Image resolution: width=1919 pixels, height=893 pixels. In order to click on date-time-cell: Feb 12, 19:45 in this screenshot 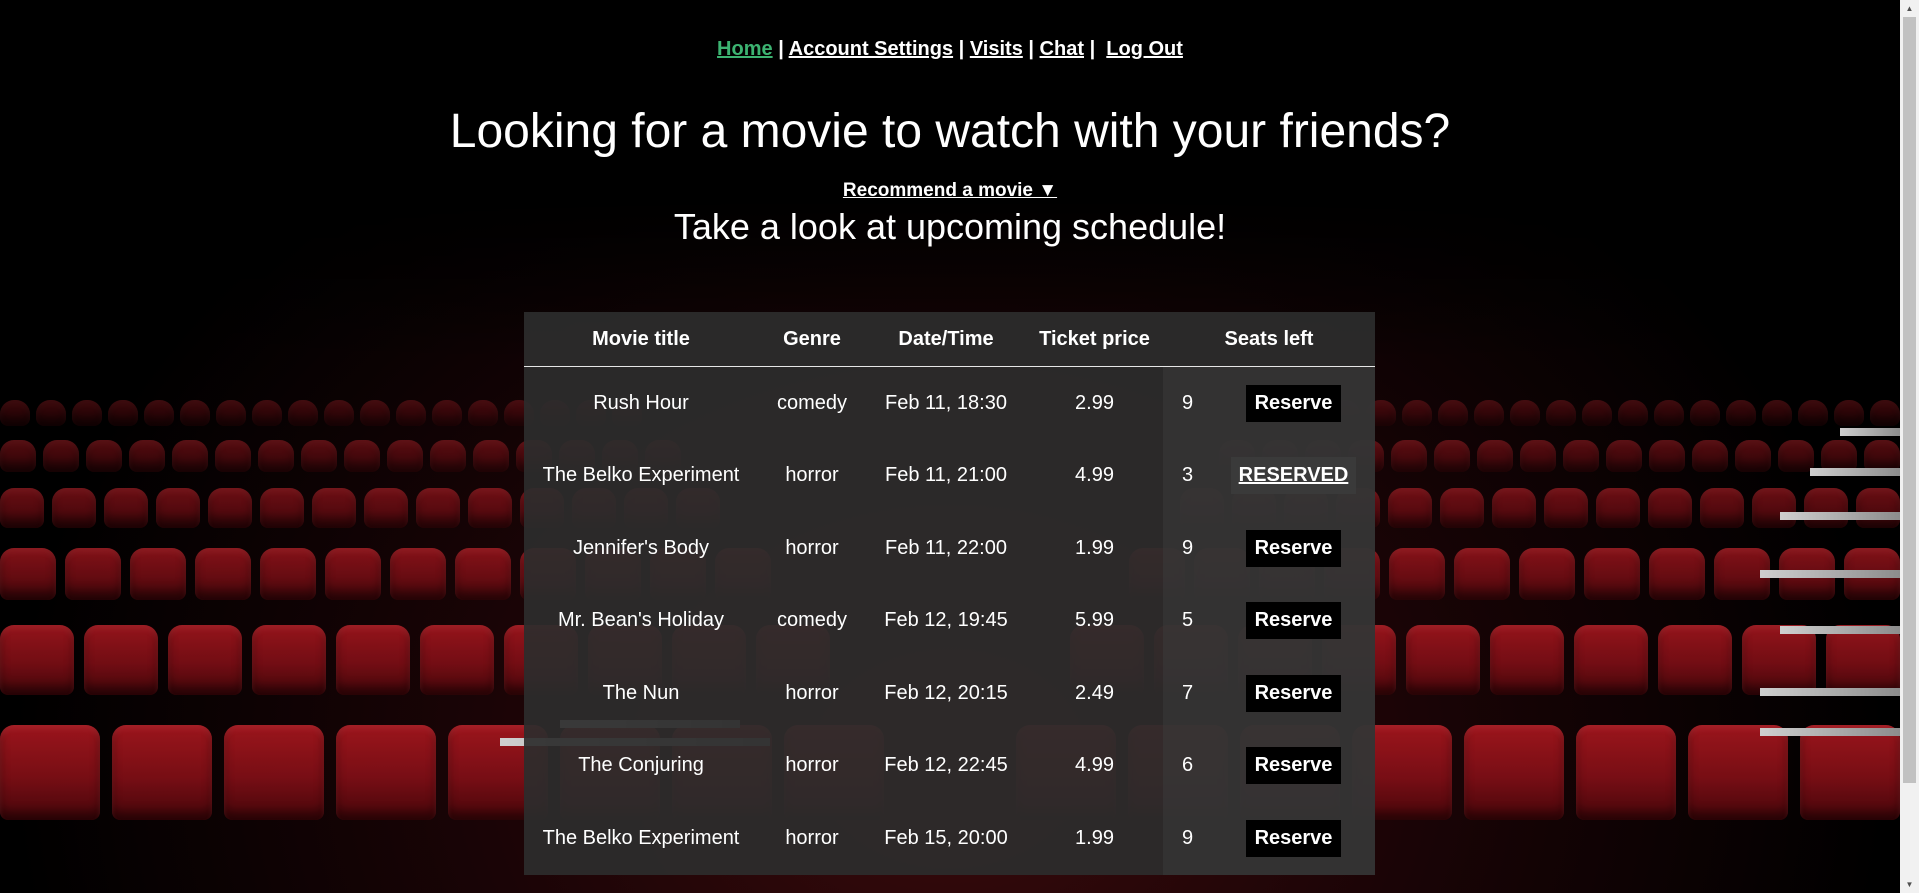, I will do `click(946, 620)`.